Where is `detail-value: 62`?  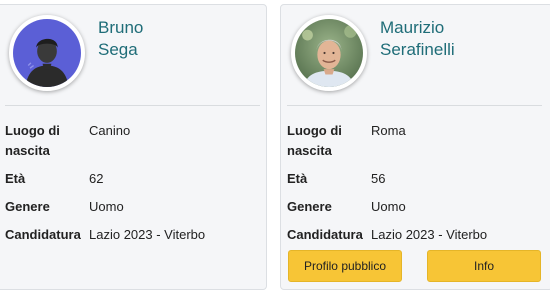 detail-value: 62 is located at coordinates (96, 178).